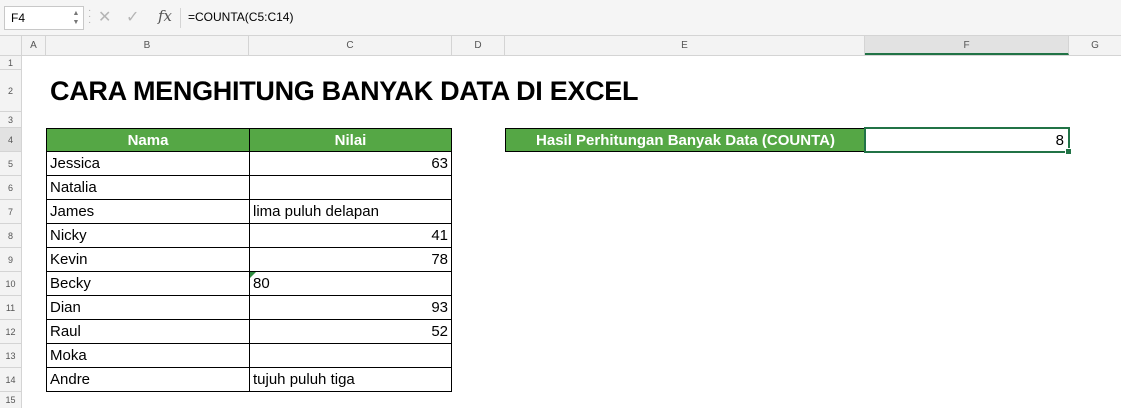 This screenshot has width=1121, height=408. Describe the element at coordinates (1068, 151) in the screenshot. I see `fill-handle` at that location.